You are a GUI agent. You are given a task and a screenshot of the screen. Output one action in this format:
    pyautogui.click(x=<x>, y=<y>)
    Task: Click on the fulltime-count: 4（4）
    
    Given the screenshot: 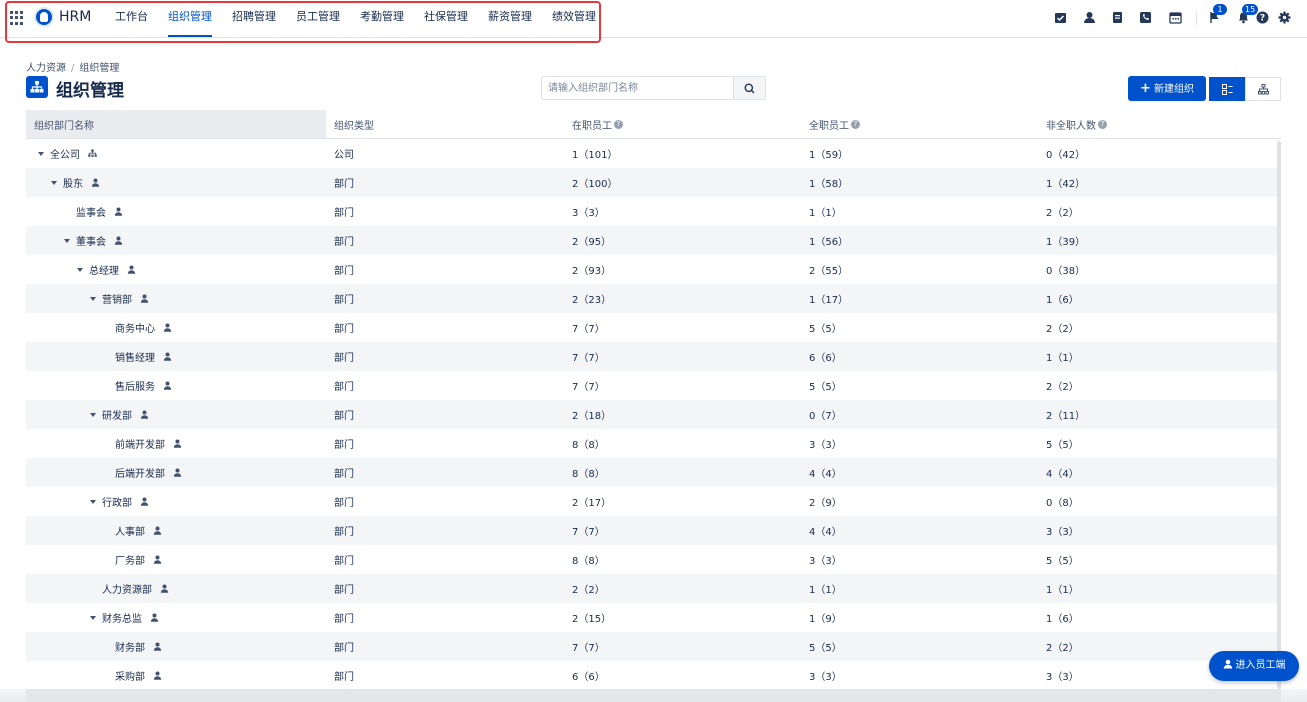 What is the action you would take?
    pyautogui.click(x=825, y=474)
    